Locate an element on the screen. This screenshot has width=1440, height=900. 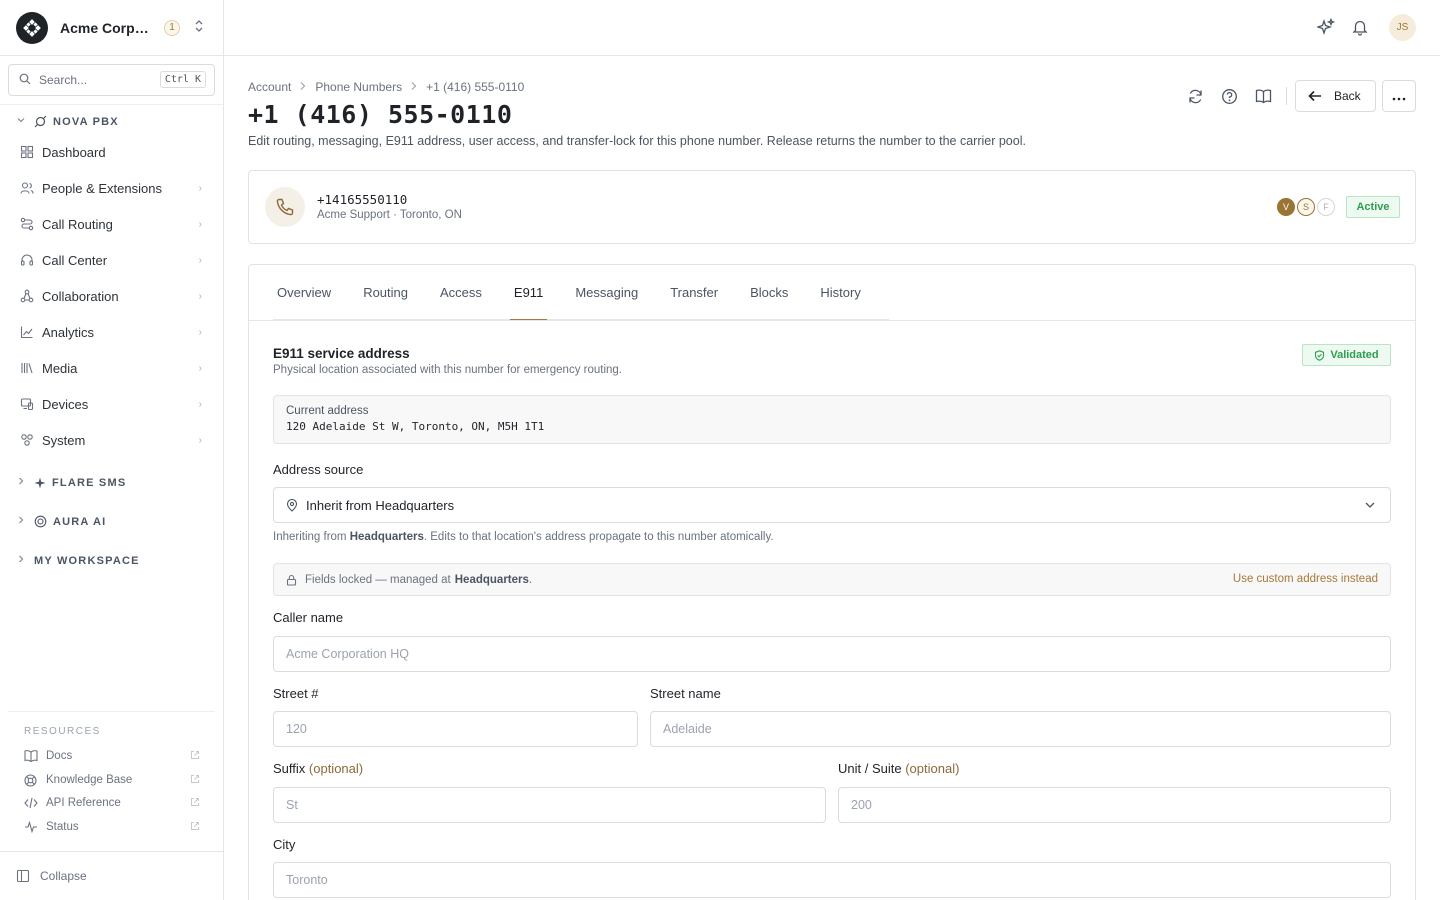
org-switcher: Acme Corporation 1 is located at coordinates (111, 28).